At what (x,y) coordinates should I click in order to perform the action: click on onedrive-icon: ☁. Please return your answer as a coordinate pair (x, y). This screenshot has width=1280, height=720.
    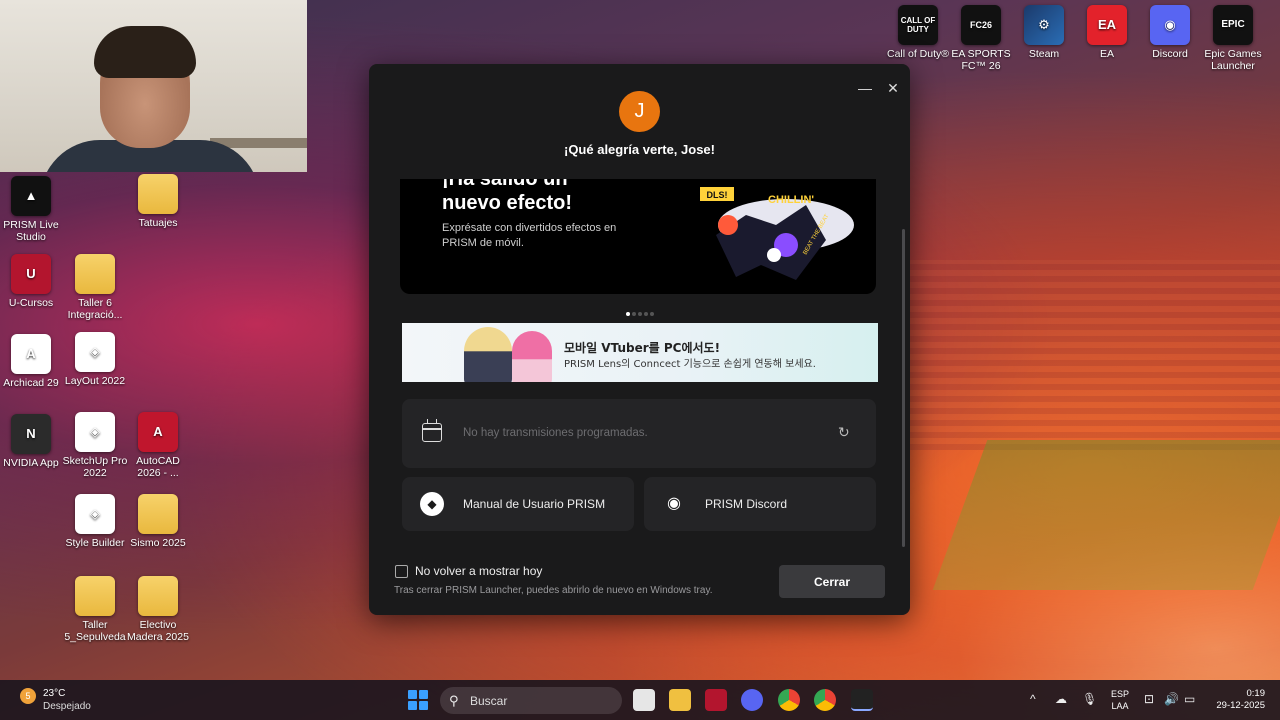
    Looking at the image, I should click on (1061, 699).